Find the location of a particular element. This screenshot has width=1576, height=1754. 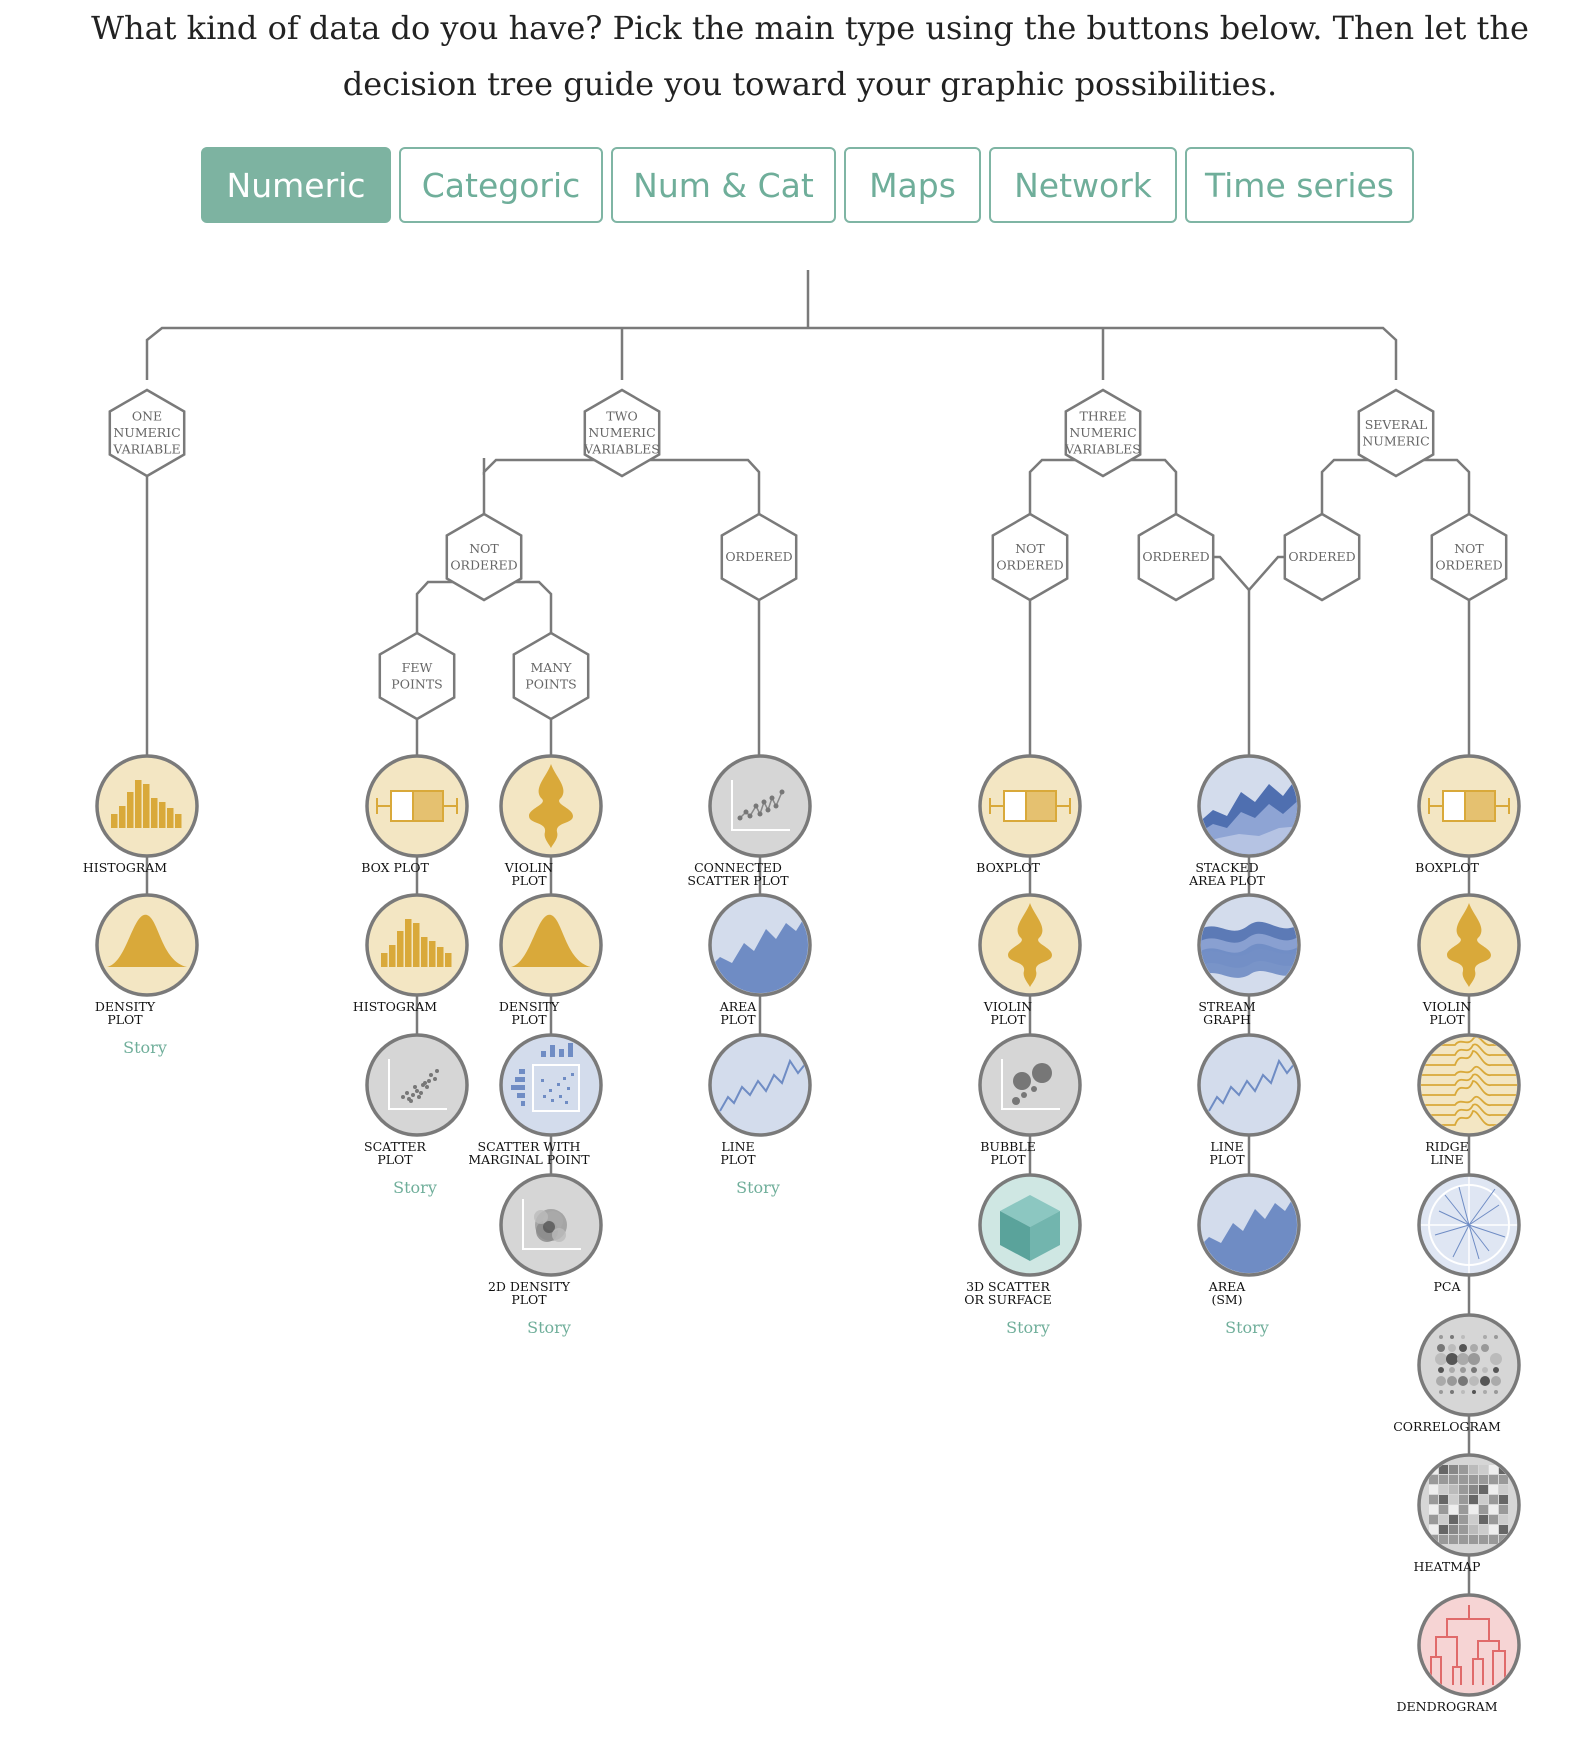

decision-node-h7: NOTORDERED is located at coordinates (1030, 557).